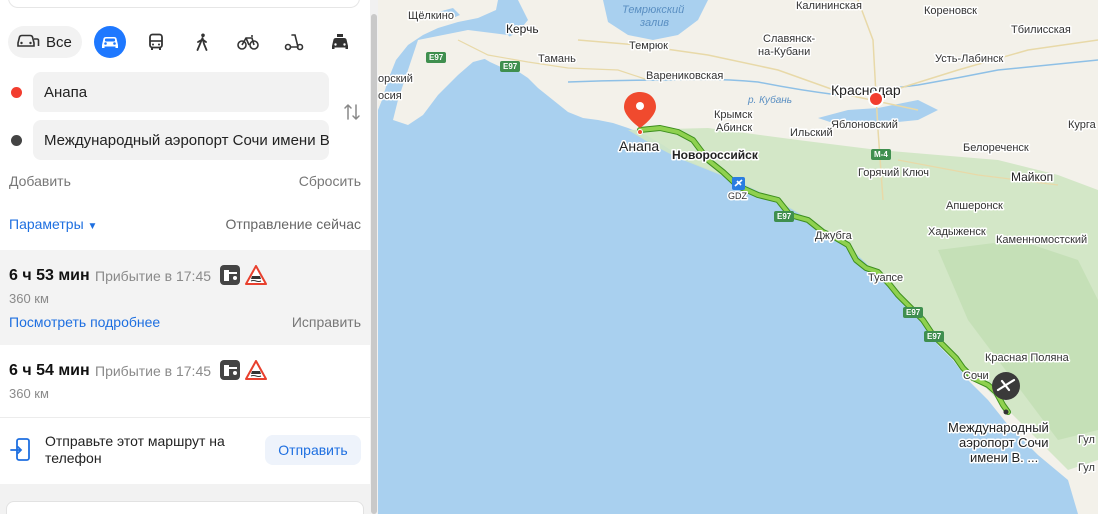  What do you see at coordinates (950, 11) in the screenshot?
I see `city-label: Кореновск` at bounding box center [950, 11].